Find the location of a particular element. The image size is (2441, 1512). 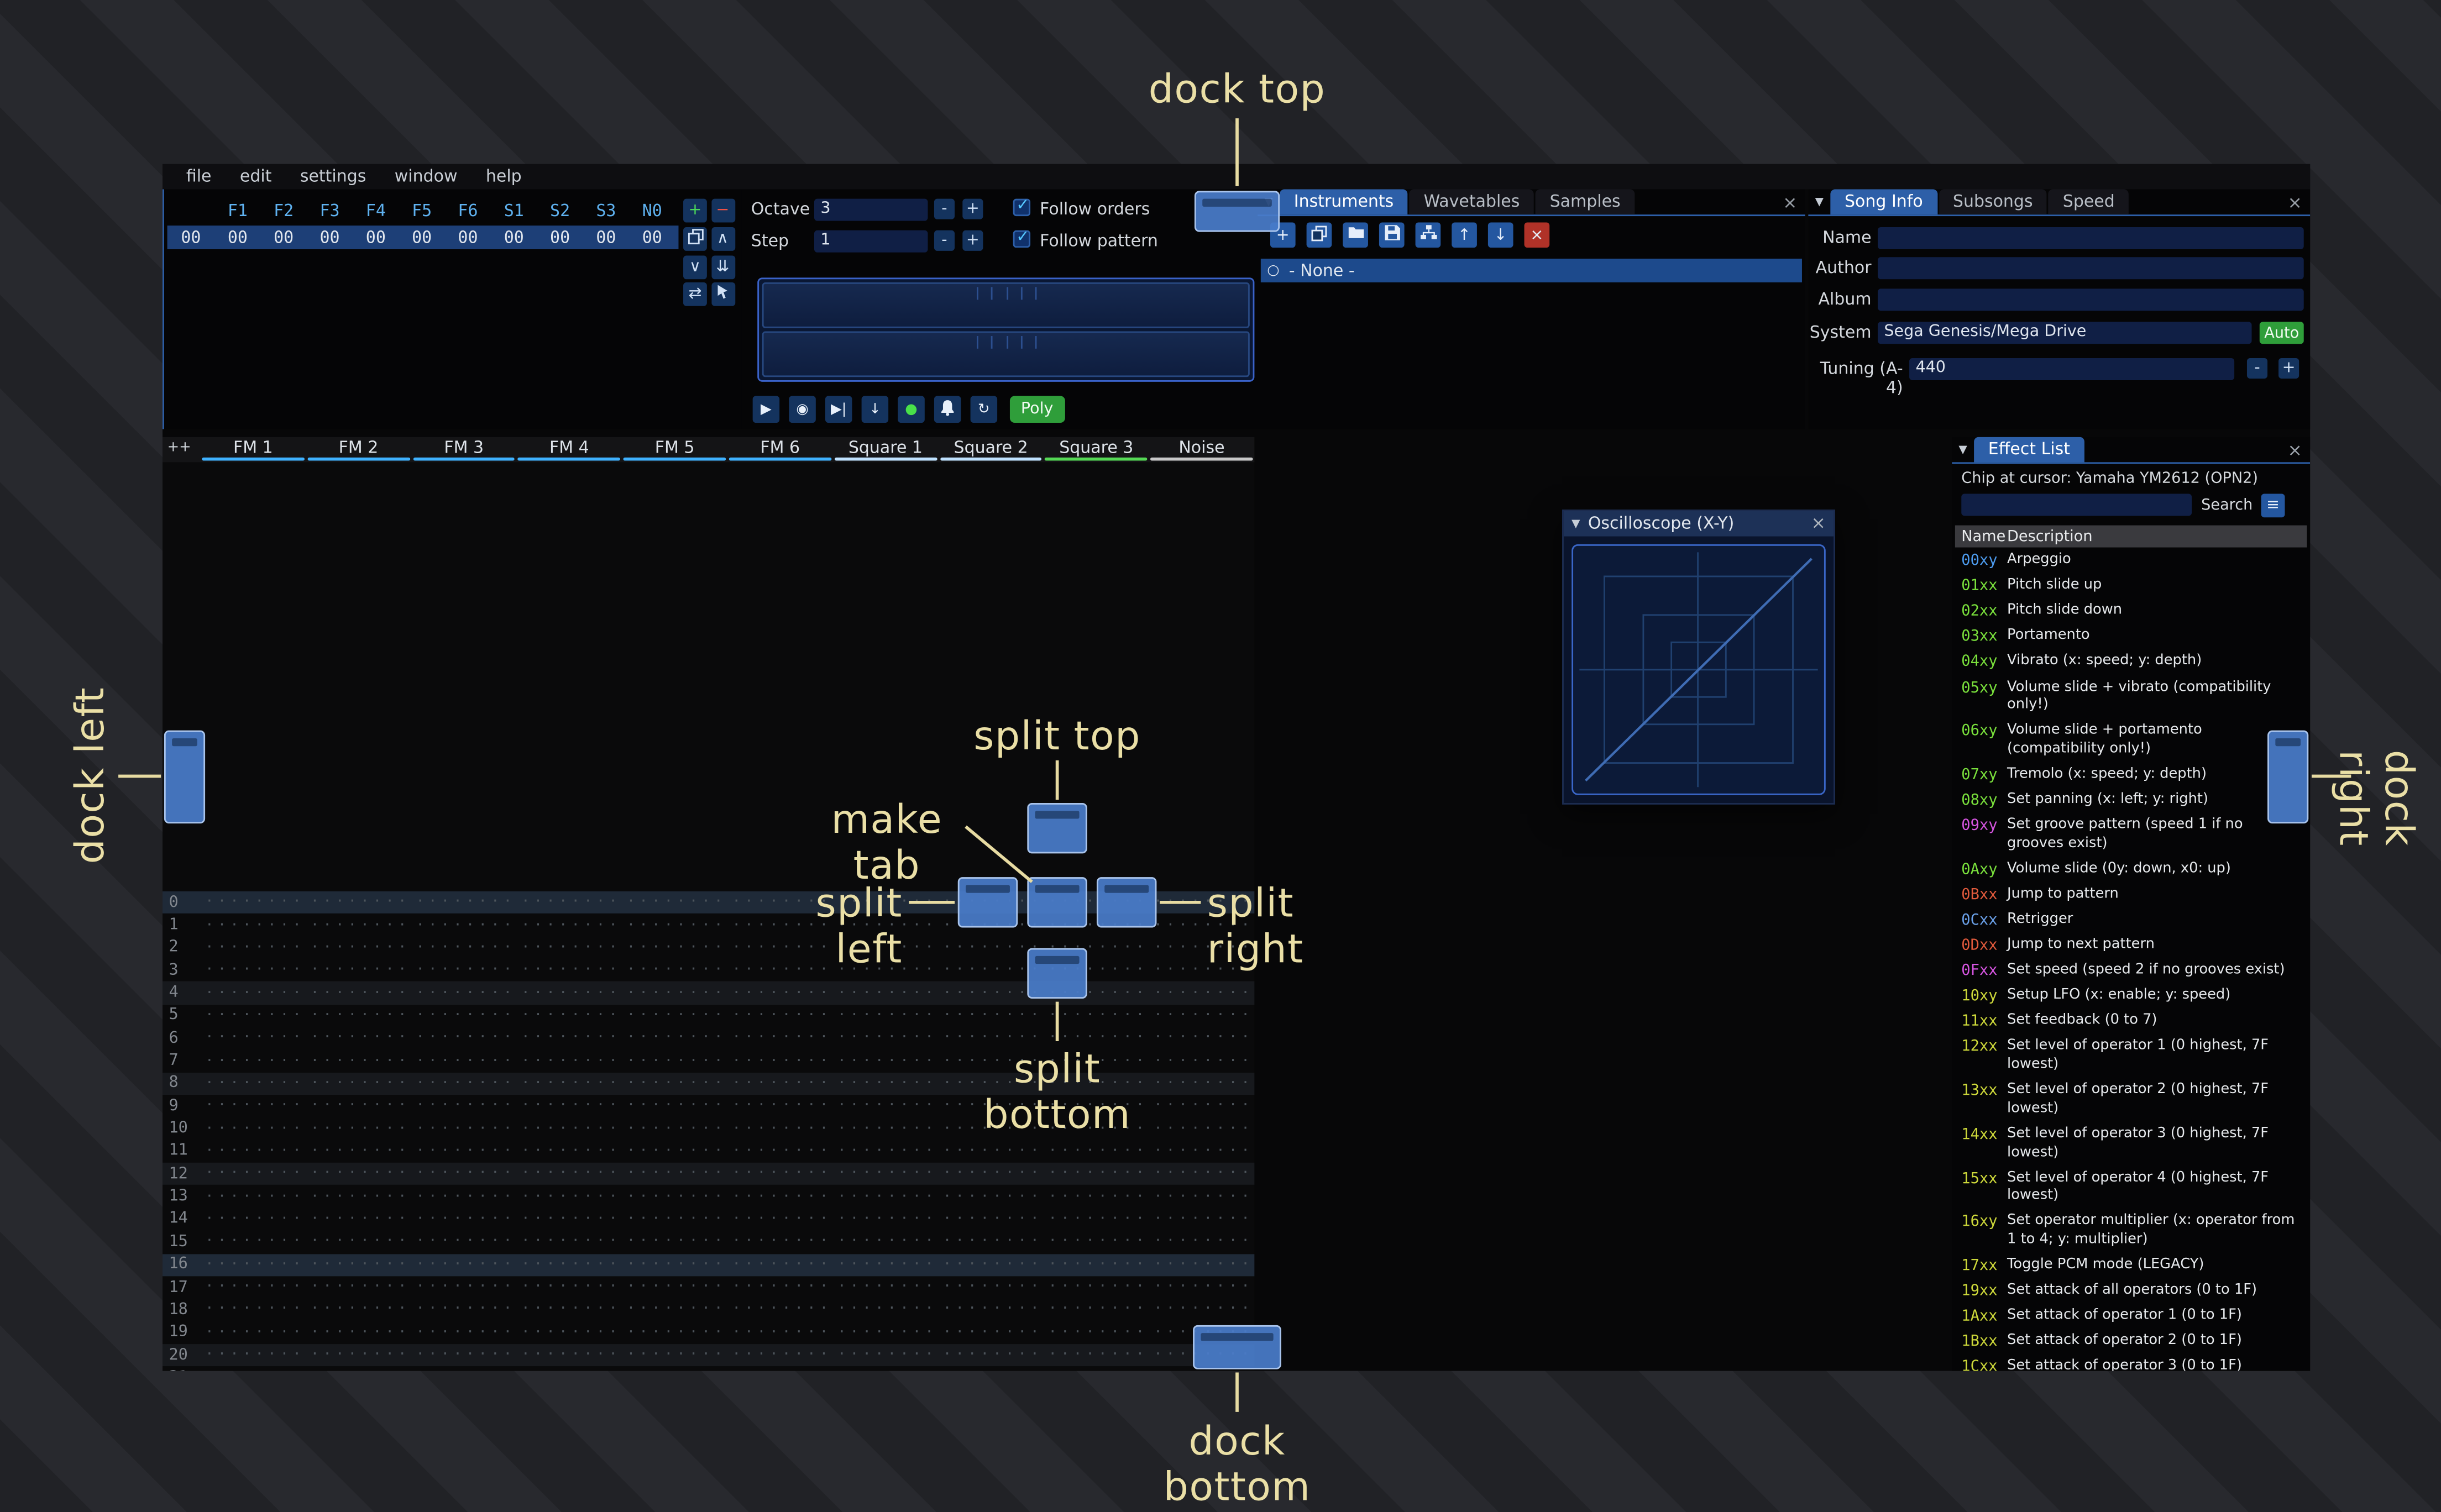

effect-row: 0Cxx Retrigger is located at coordinates (2132, 922).